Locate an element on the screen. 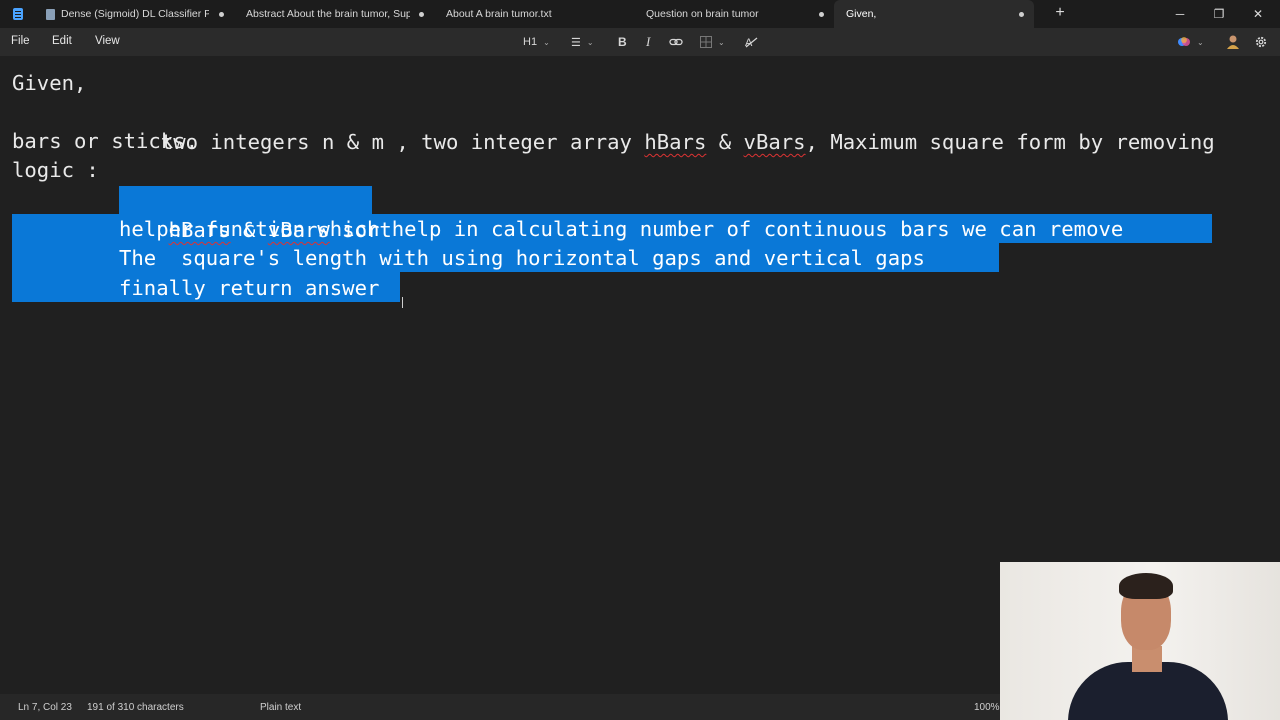 Image resolution: width=1280 pixels, height=720 pixels. maximize-button: ❐ is located at coordinates (1219, 14).